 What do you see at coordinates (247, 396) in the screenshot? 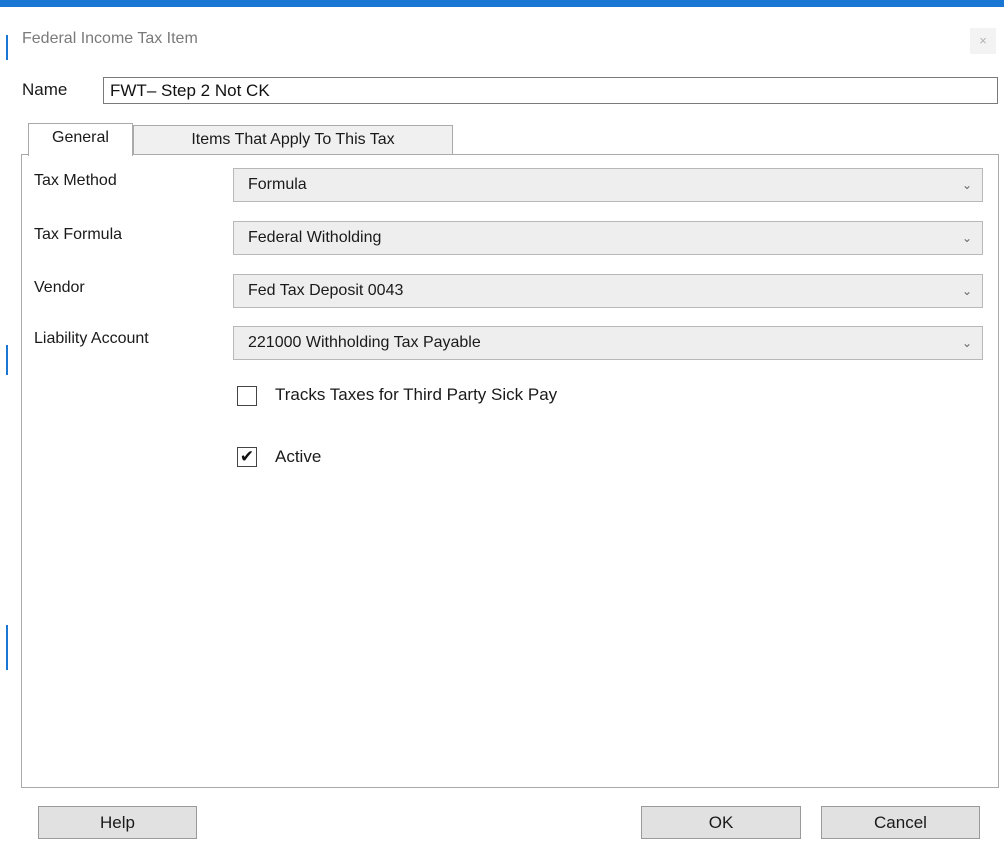
I see `third-party-sick-pay-checkbox` at bounding box center [247, 396].